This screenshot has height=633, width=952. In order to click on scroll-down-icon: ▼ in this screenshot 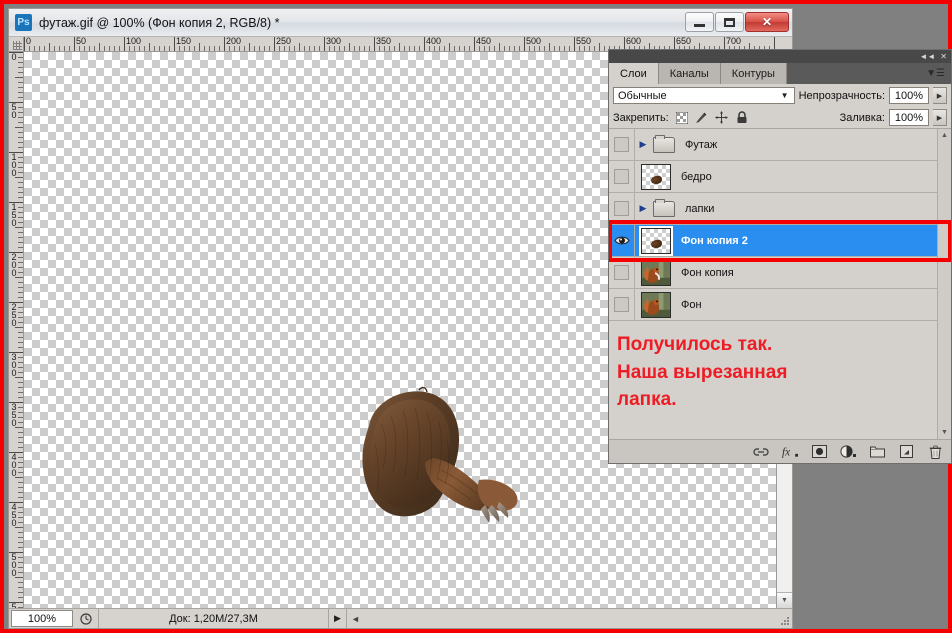, I will do `click(784, 600)`.